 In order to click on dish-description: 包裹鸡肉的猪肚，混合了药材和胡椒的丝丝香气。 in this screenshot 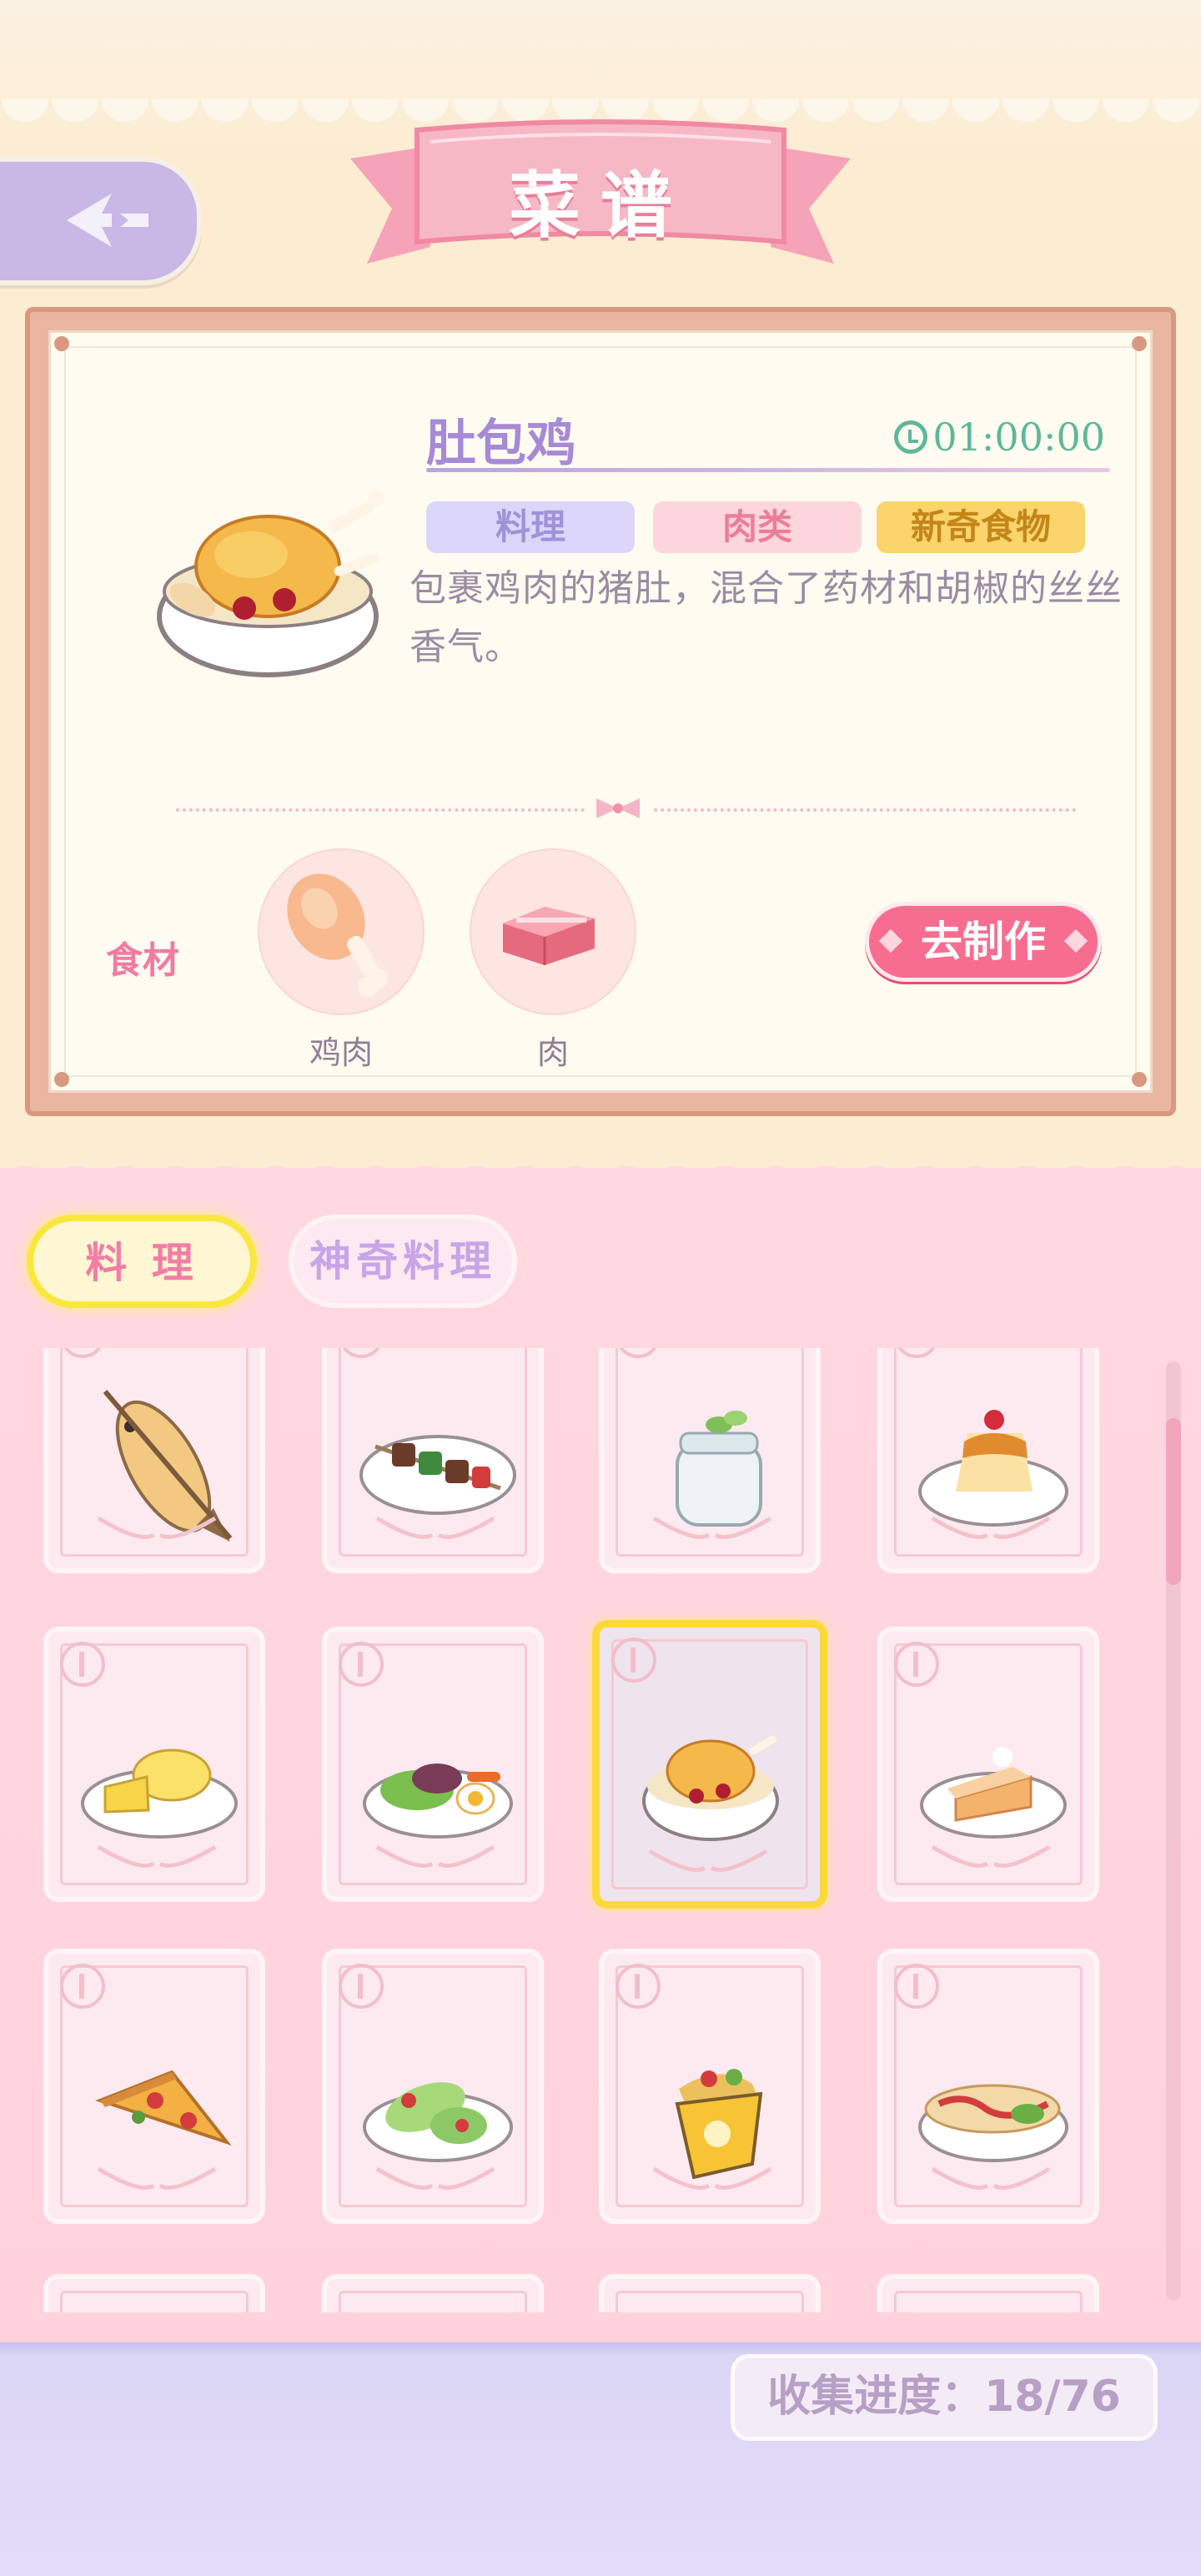, I will do `click(767, 617)`.